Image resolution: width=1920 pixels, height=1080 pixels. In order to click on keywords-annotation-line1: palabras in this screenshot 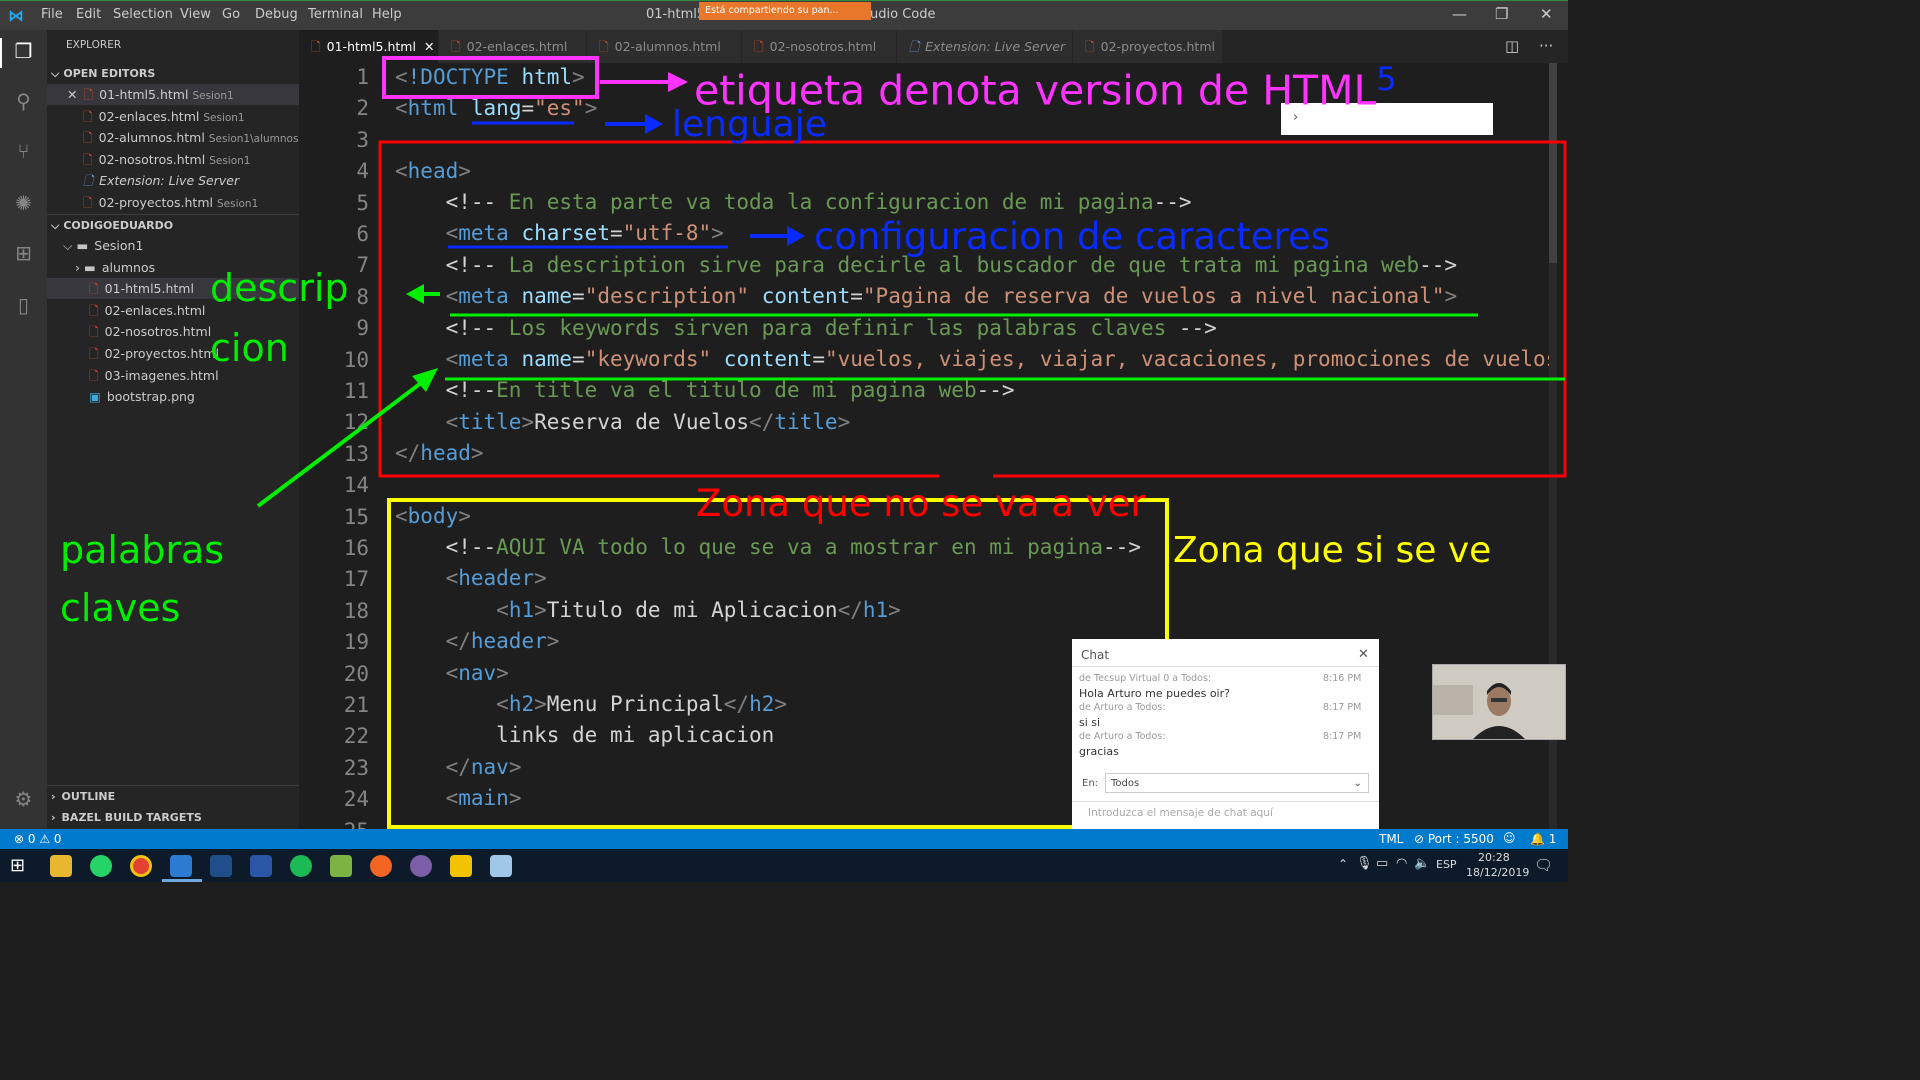, I will do `click(142, 550)`.